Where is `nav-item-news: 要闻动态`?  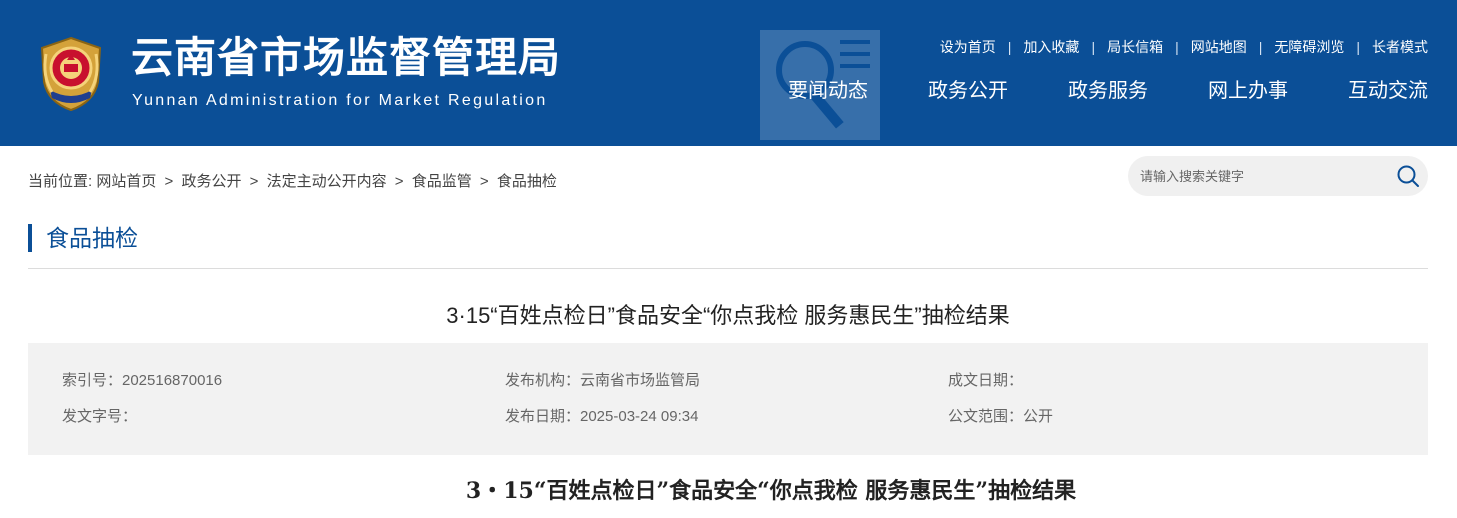 nav-item-news: 要闻动态 is located at coordinates (828, 91).